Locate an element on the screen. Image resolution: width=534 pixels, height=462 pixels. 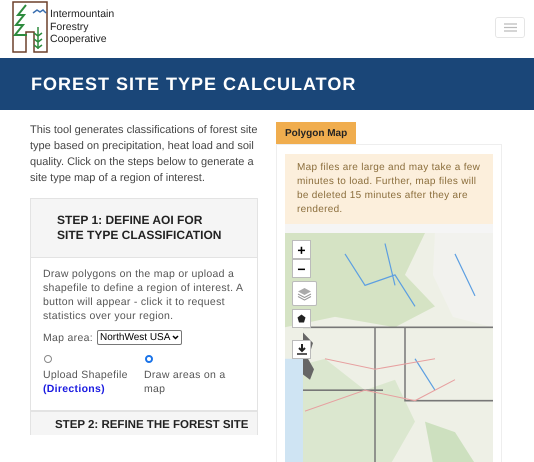
intro-text: This tool generates classifications of forest site type based on precipitation, heat load and soil quality. Click on the steps below to generate a site type map of a region of interest. is located at coordinates (144, 154).